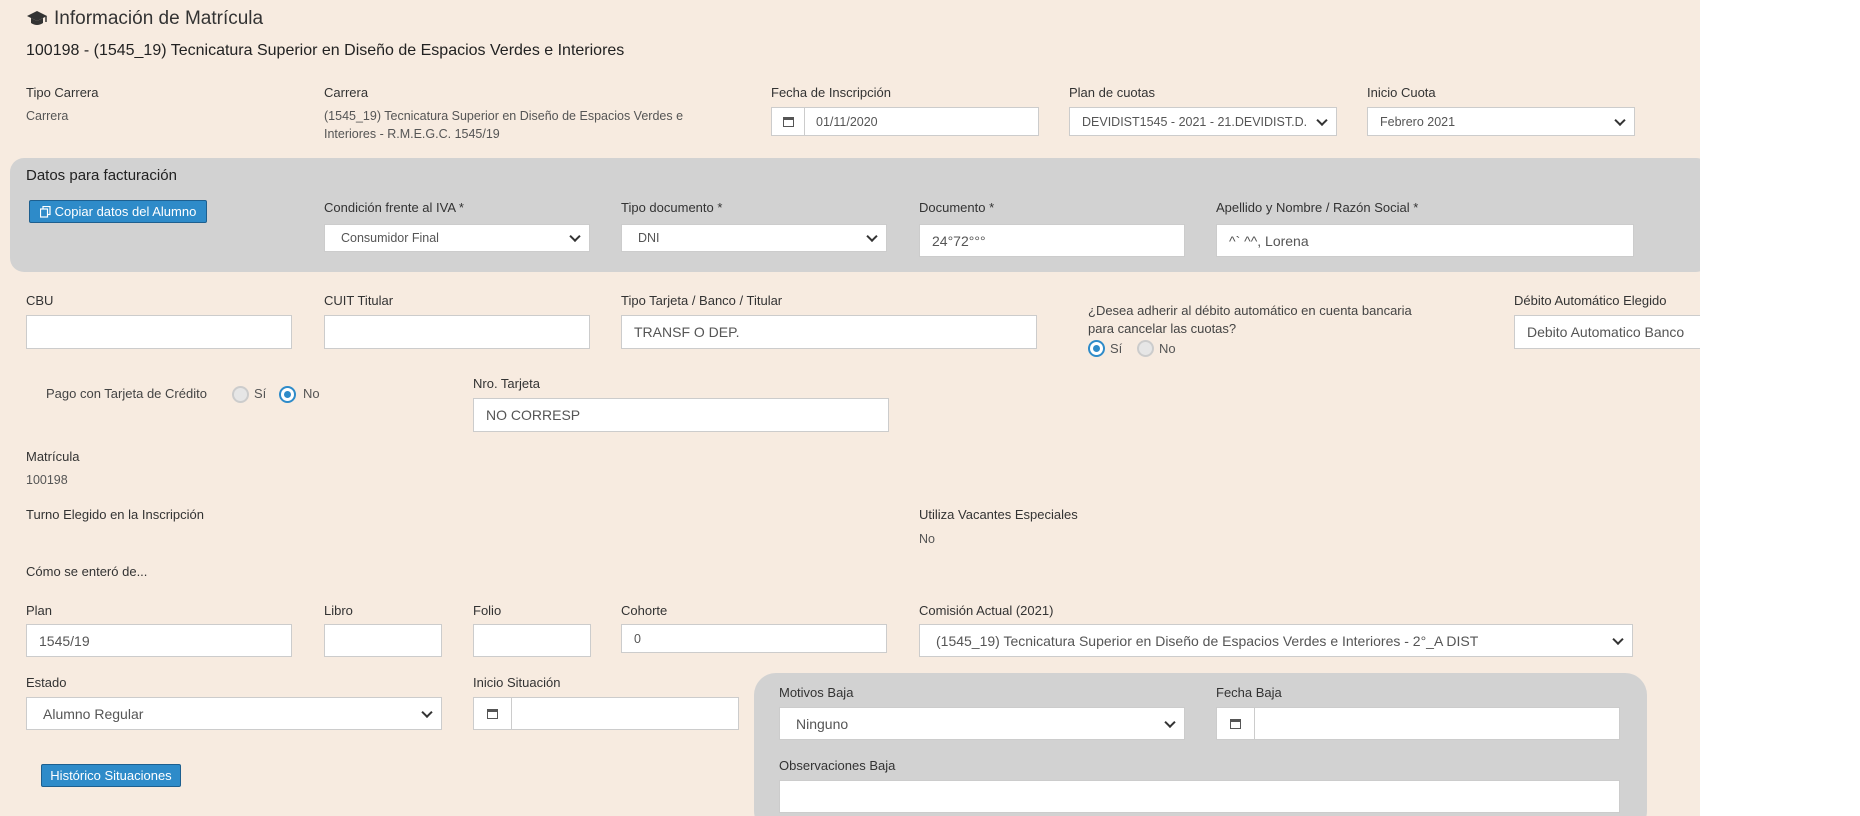  Describe the element at coordinates (687, 332) in the screenshot. I see `tarjeta-banco-value: TRANSF O DEP.` at that location.